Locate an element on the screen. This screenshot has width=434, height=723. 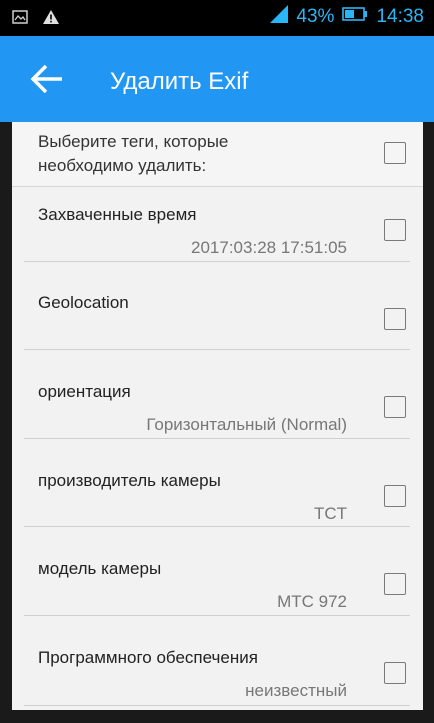
item-value: Горизонтальный (Normal) is located at coordinates (246, 424).